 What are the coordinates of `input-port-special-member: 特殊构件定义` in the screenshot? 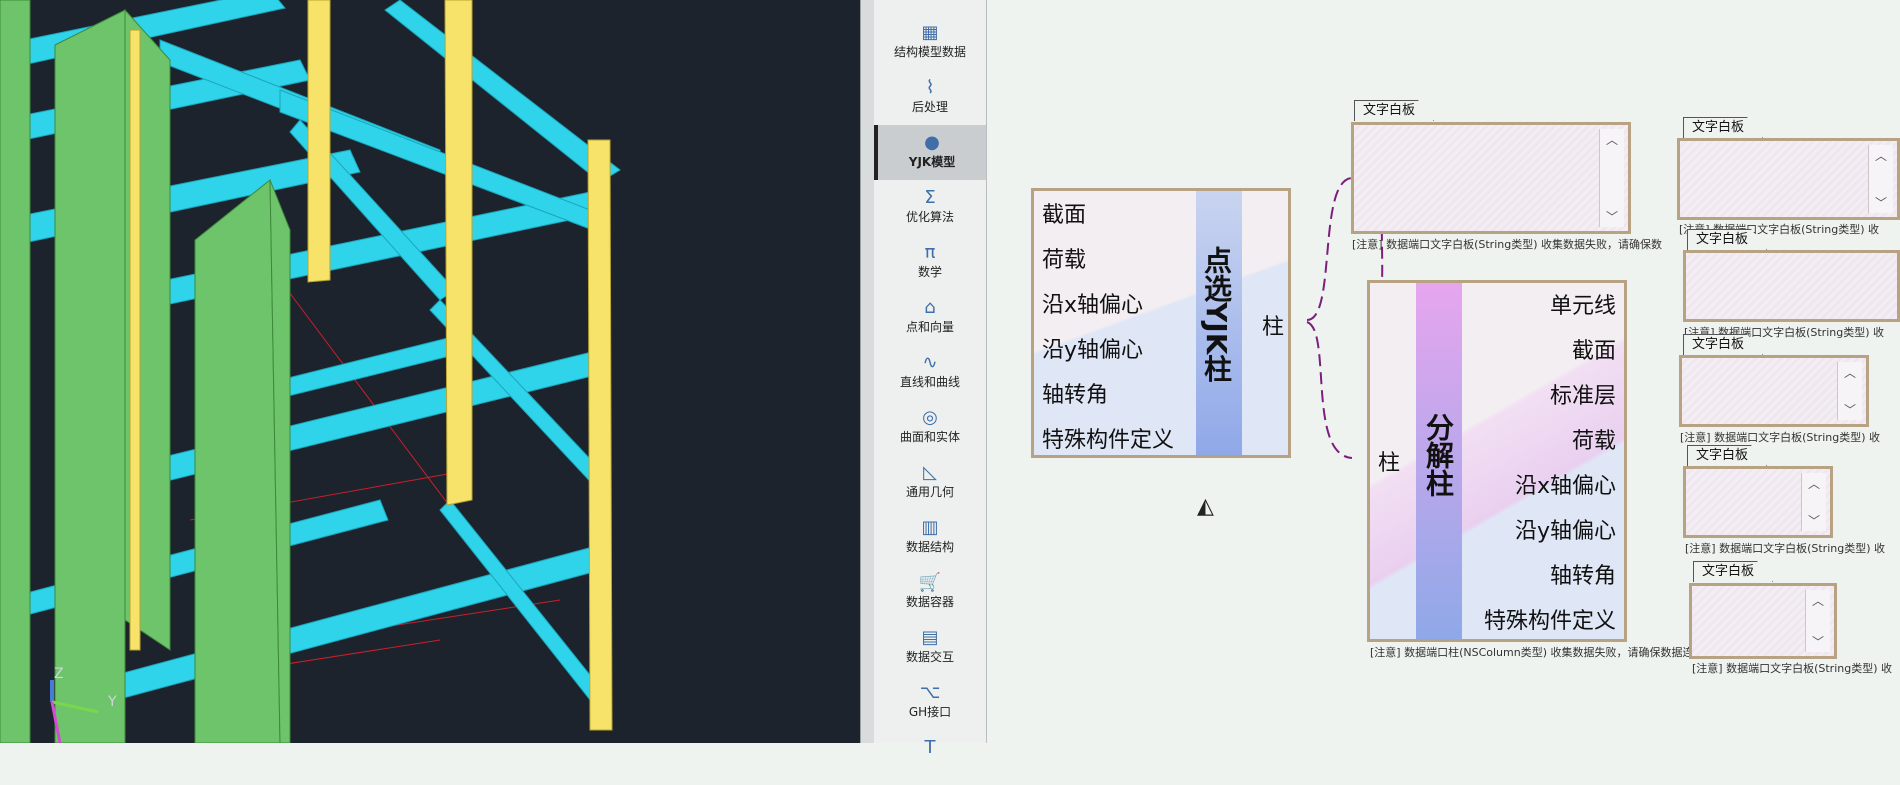 It's located at (1108, 438).